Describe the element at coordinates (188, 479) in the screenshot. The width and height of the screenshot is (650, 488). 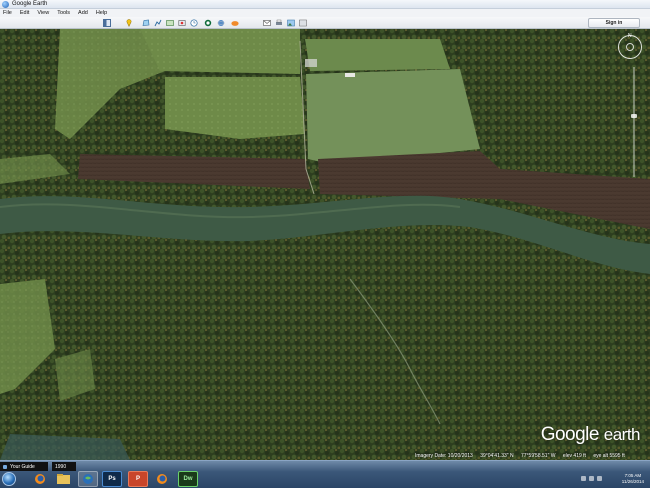
I see `dreamweaver-app: Dw` at that location.